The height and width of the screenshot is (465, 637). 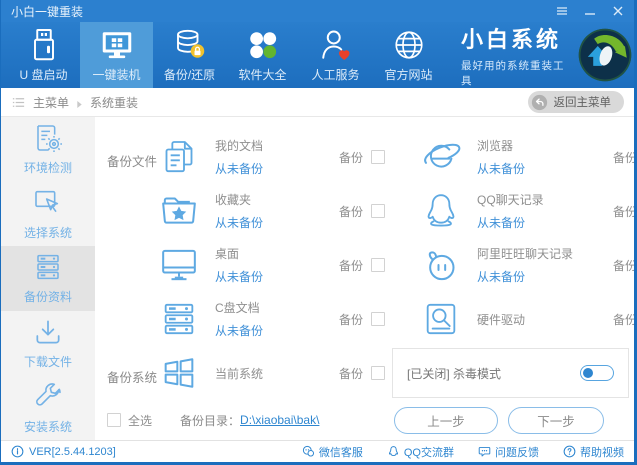 I want to click on nav-item: 官方网站, so click(x=408, y=55).